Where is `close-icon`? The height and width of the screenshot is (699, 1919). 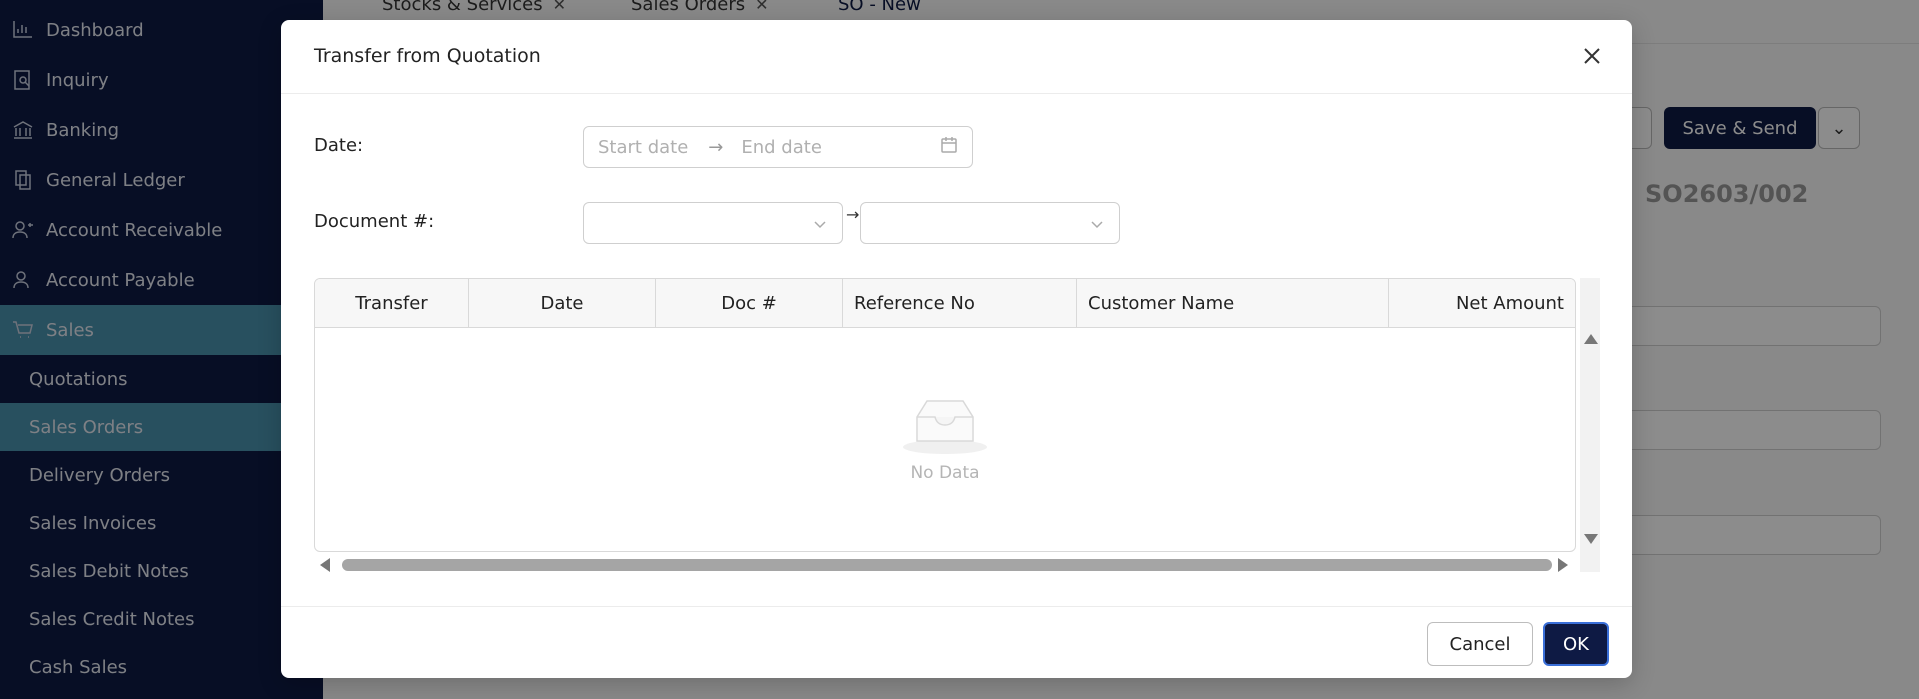
close-icon is located at coordinates (1592, 56).